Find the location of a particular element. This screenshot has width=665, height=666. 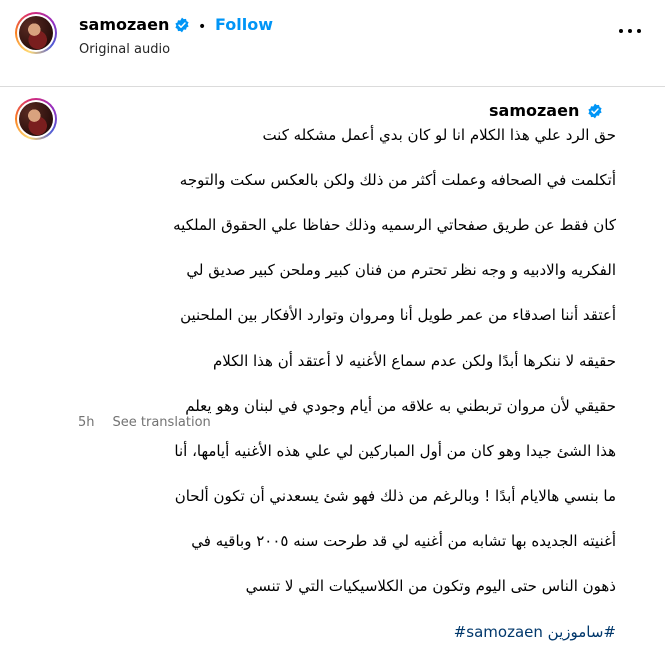

post-meta: 5h See translation is located at coordinates (144, 422).